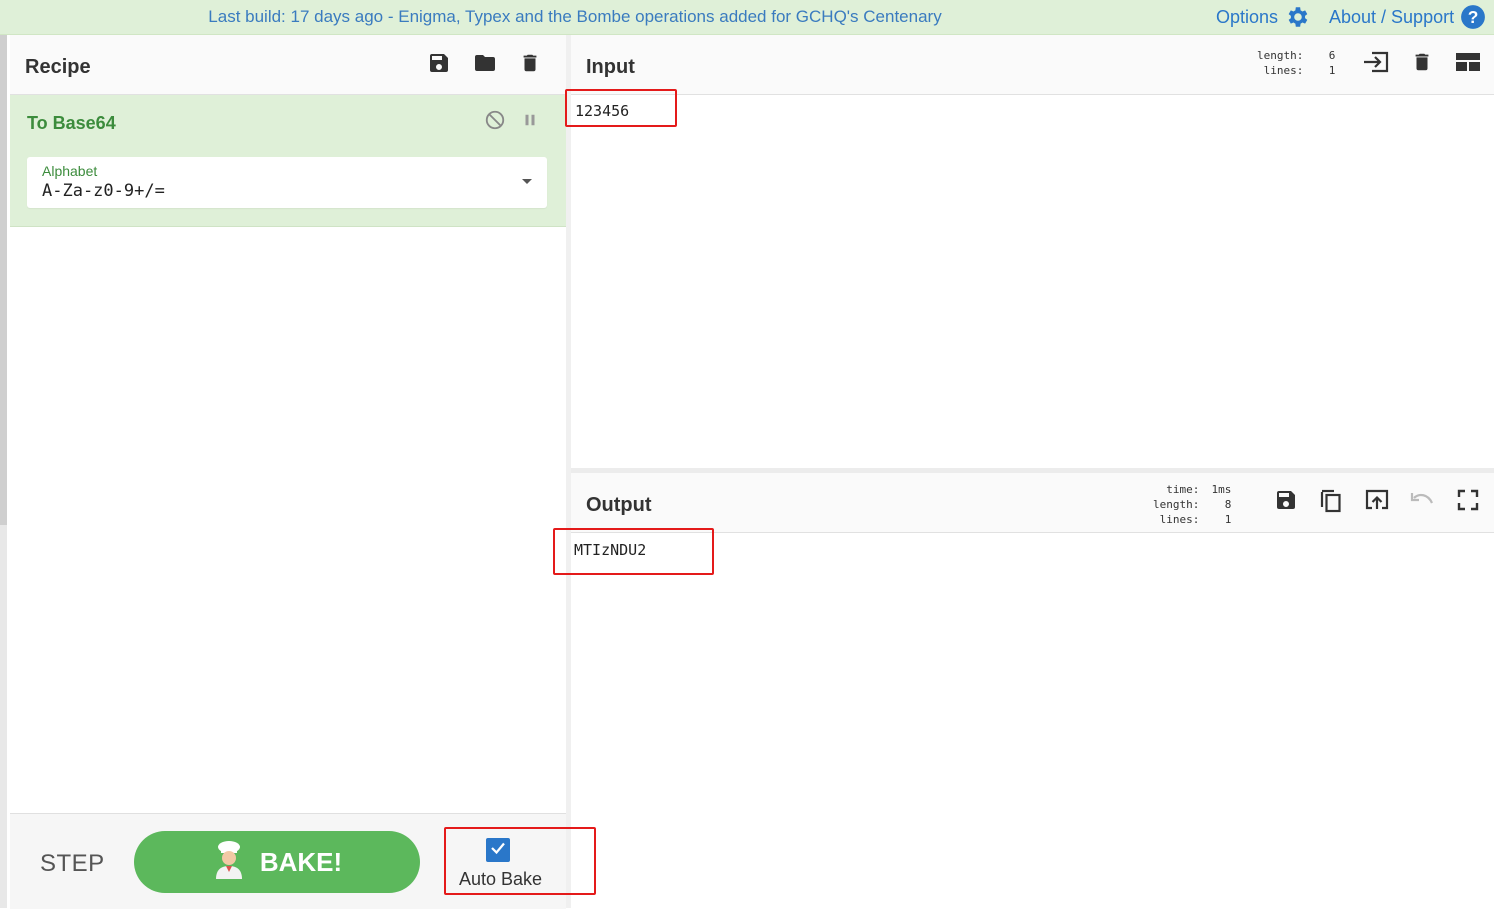 Image resolution: width=1494 pixels, height=909 pixels. I want to click on disable-icon, so click(495, 122).